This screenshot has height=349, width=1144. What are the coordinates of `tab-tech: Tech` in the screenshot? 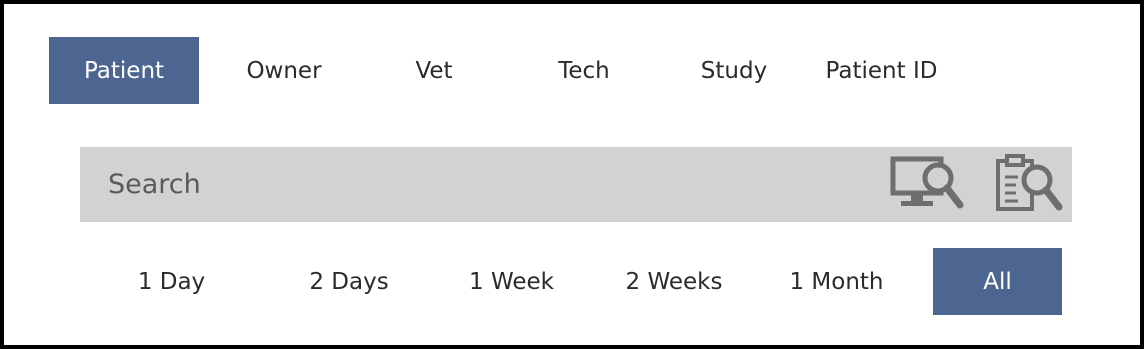 It's located at (584, 70).